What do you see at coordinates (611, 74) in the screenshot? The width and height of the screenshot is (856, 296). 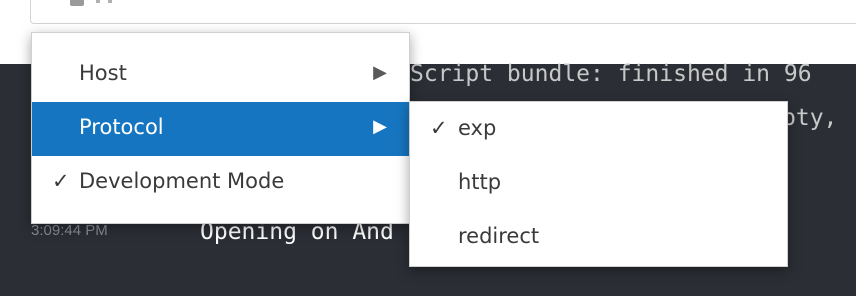 I see `log-line-bundle: Script bundle: finished in 96` at bounding box center [611, 74].